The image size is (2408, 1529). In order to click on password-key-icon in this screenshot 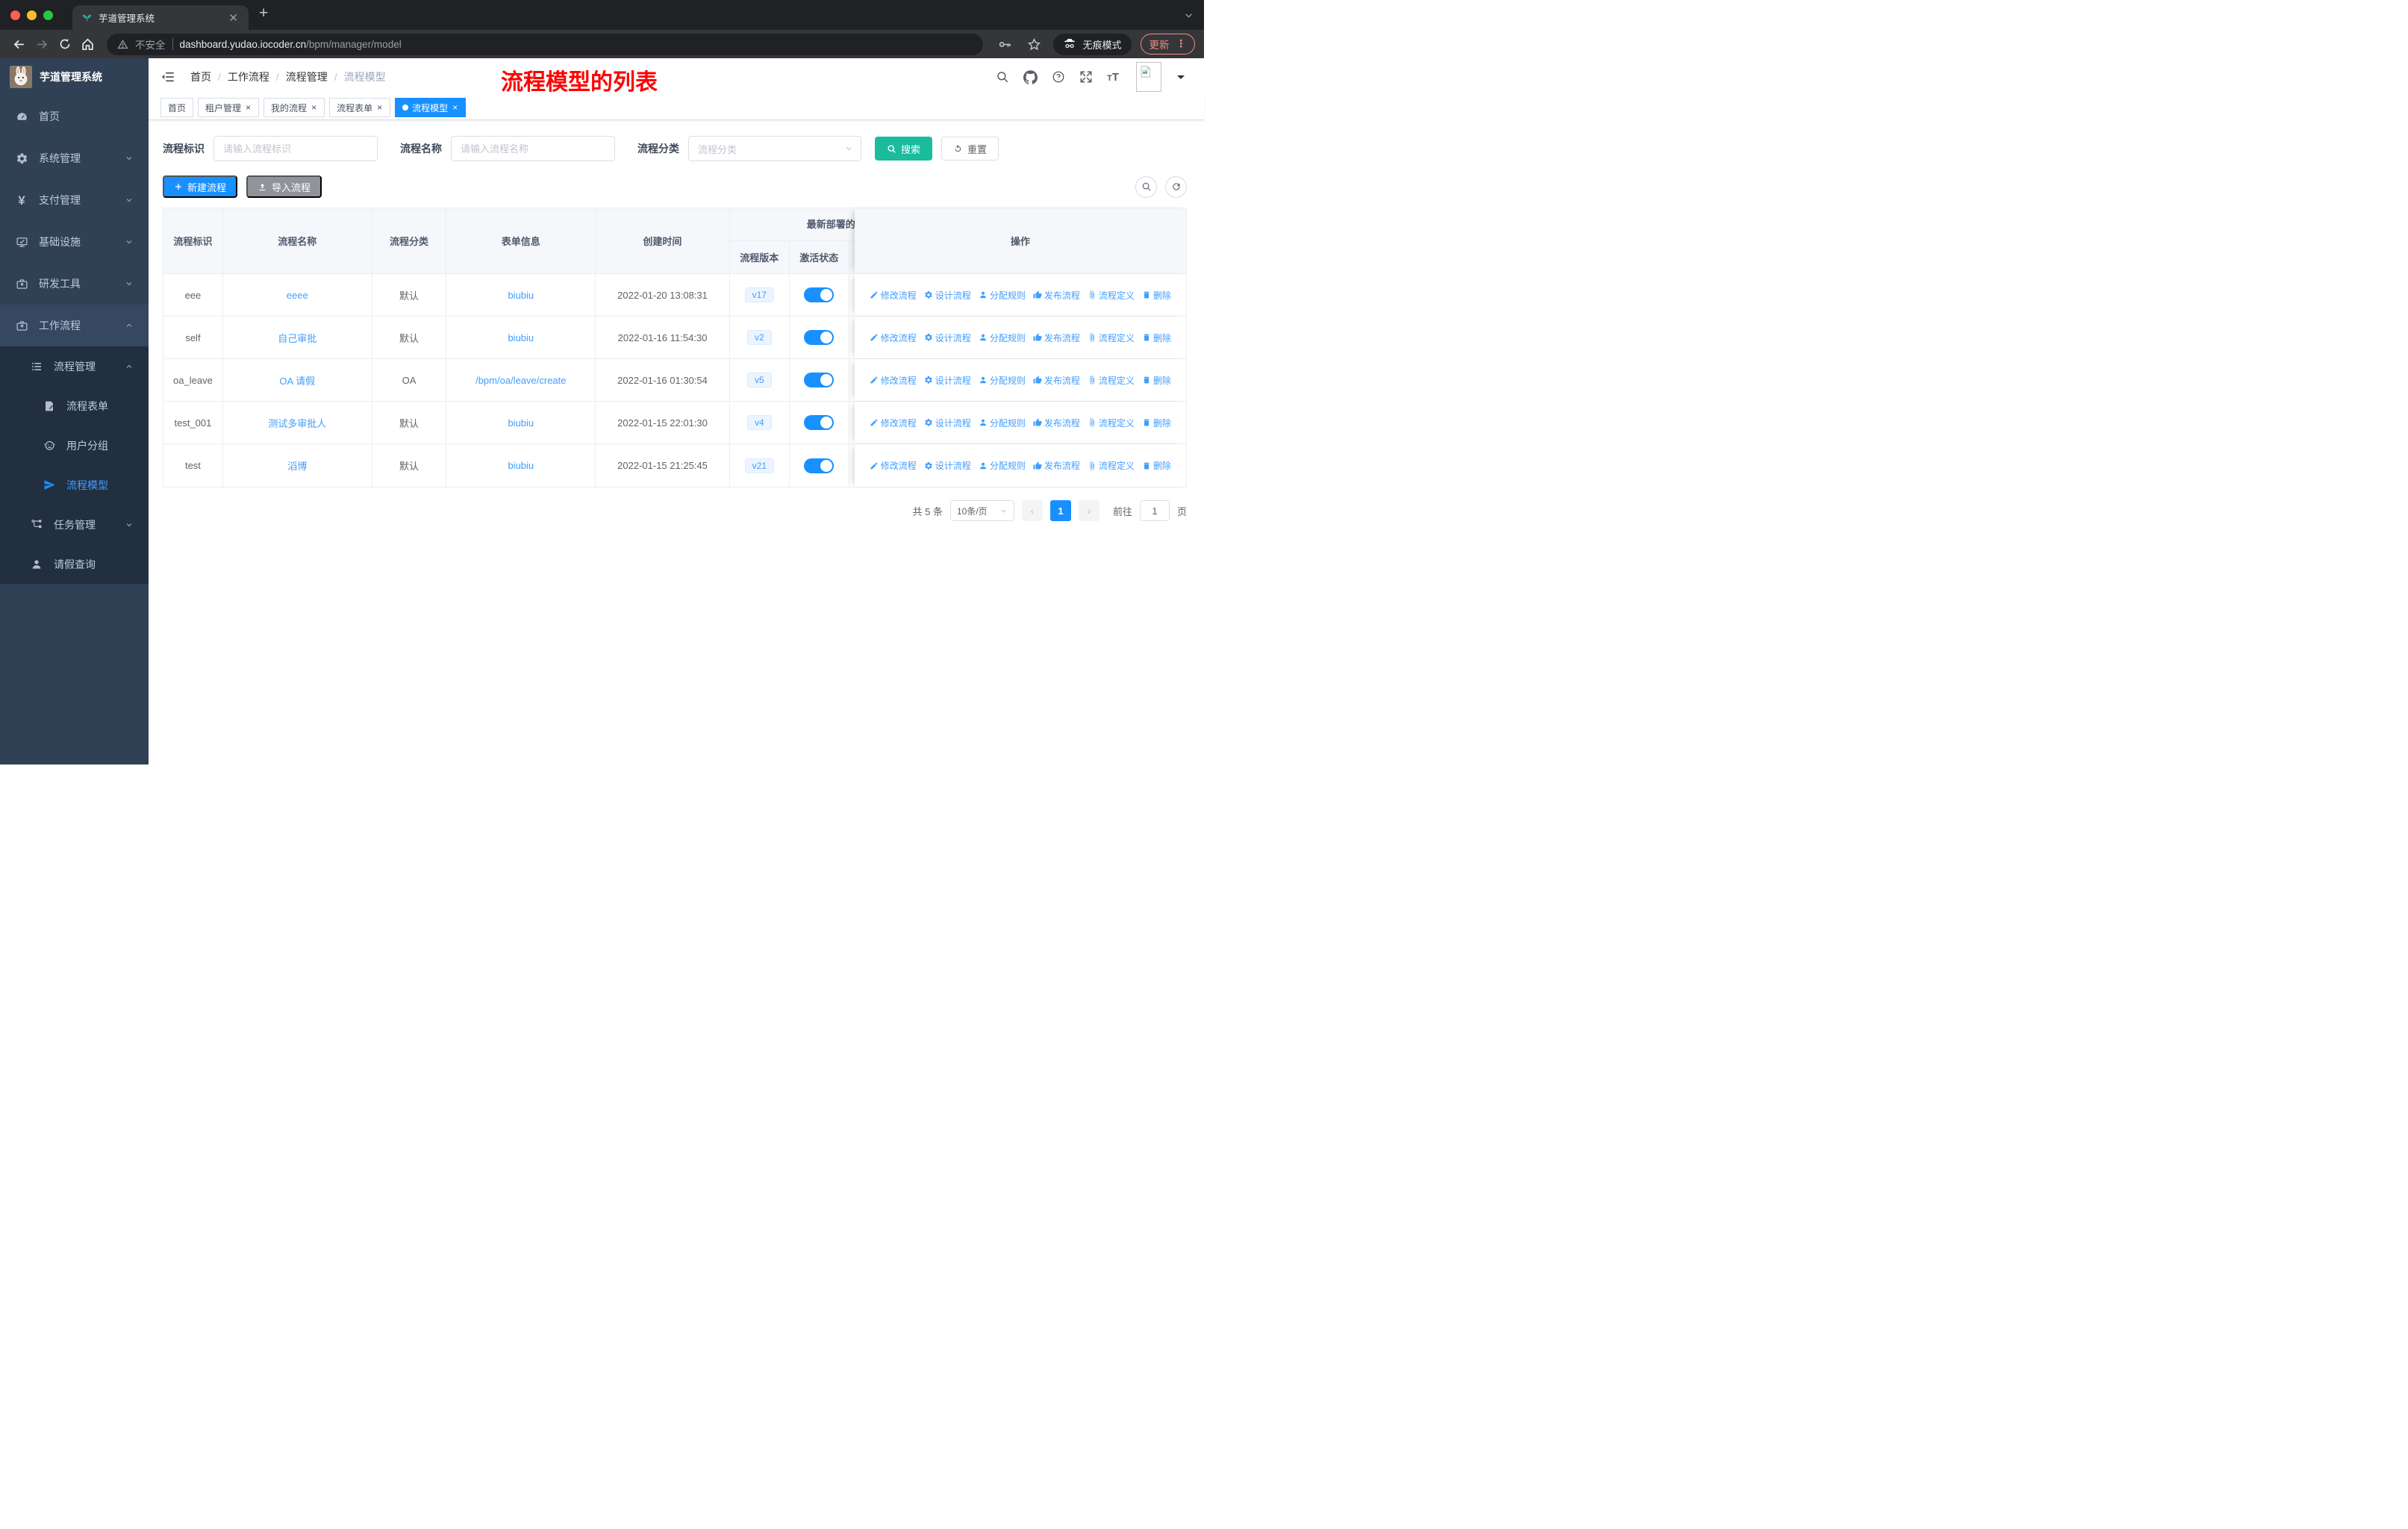, I will do `click(1005, 44)`.